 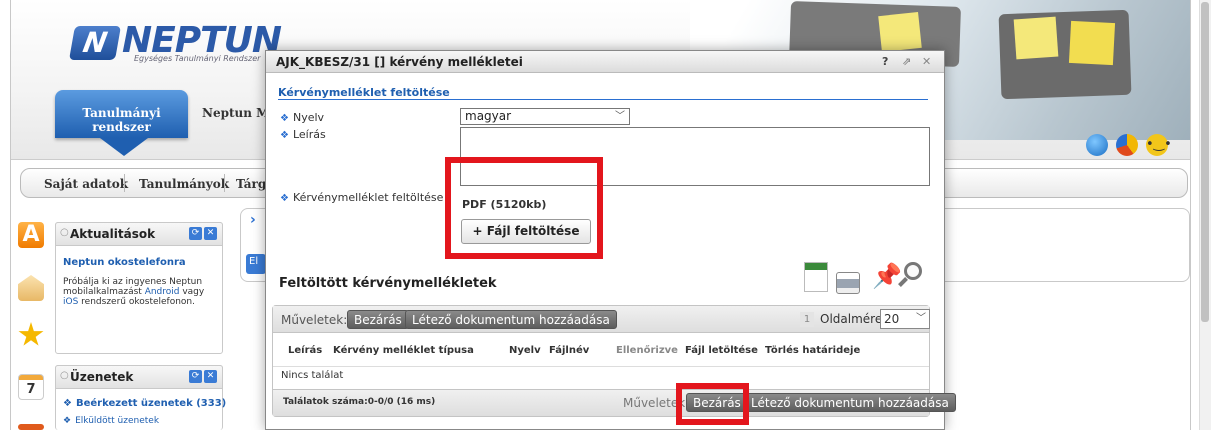 I want to click on help-icon: ?, so click(x=885, y=61).